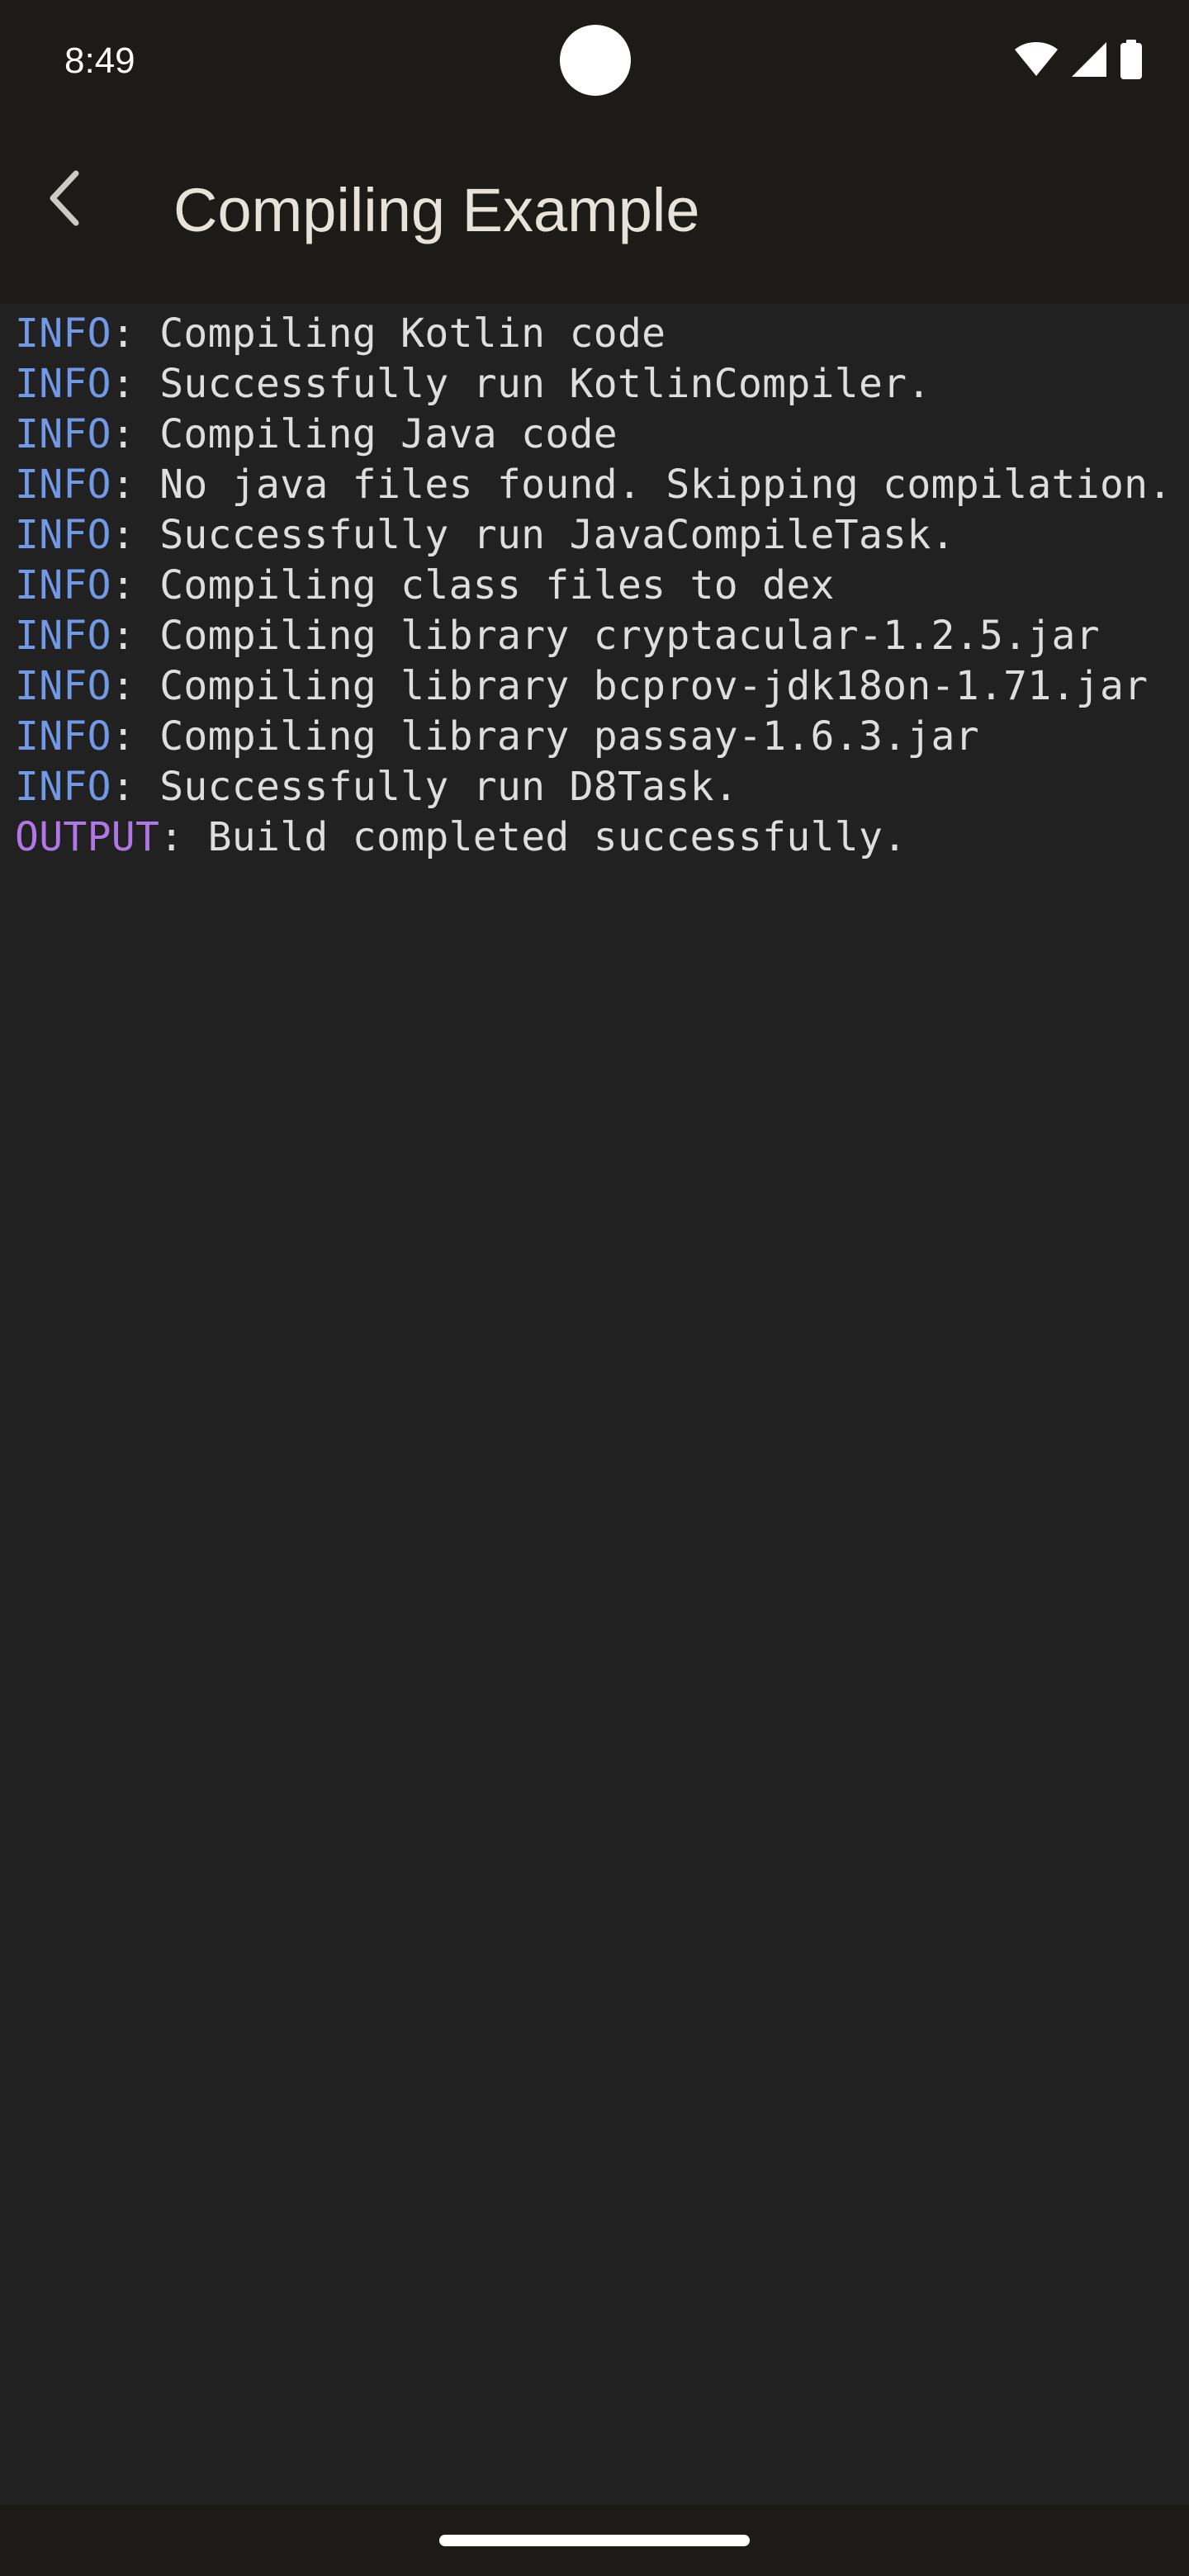 The width and height of the screenshot is (1189, 2576). What do you see at coordinates (557, 837) in the screenshot?
I see `log-message: Build completed successfully.` at bounding box center [557, 837].